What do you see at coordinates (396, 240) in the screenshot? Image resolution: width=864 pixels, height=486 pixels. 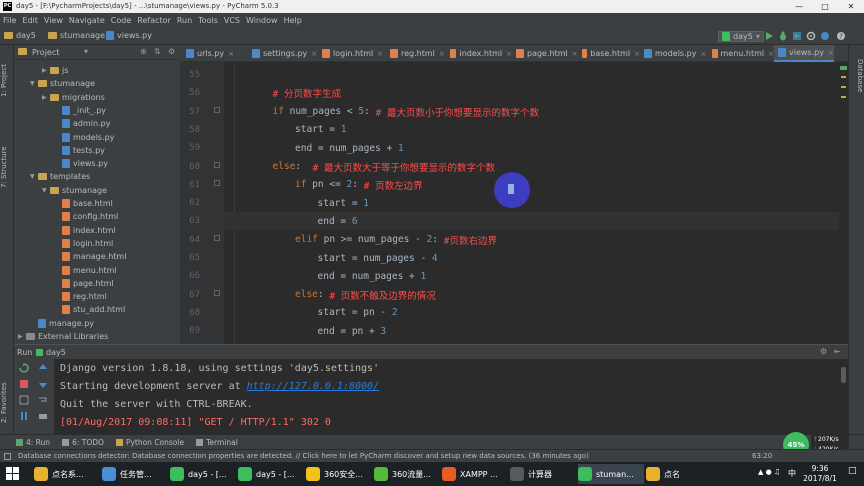 I see `code-line: elif pn >= num_pages - 2: #页数右边界` at bounding box center [396, 240].